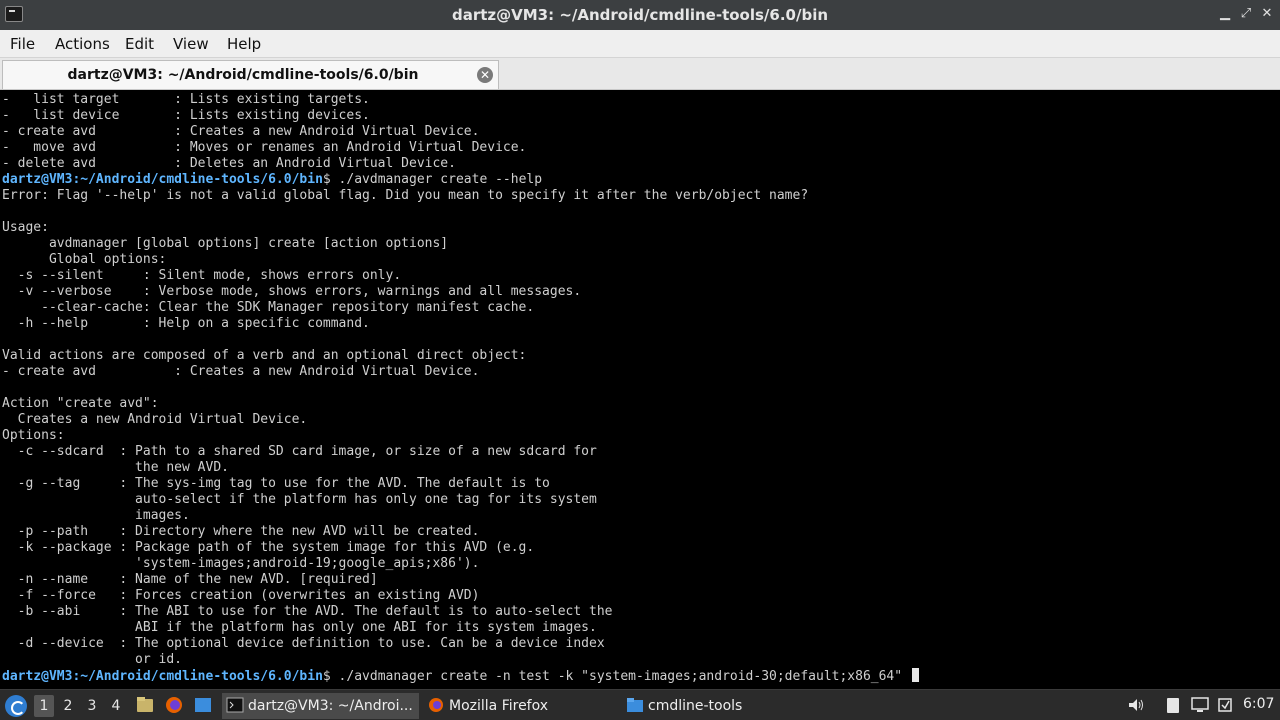 This screenshot has height=720, width=1280. I want to click on menu-actions: Actions, so click(82, 44).